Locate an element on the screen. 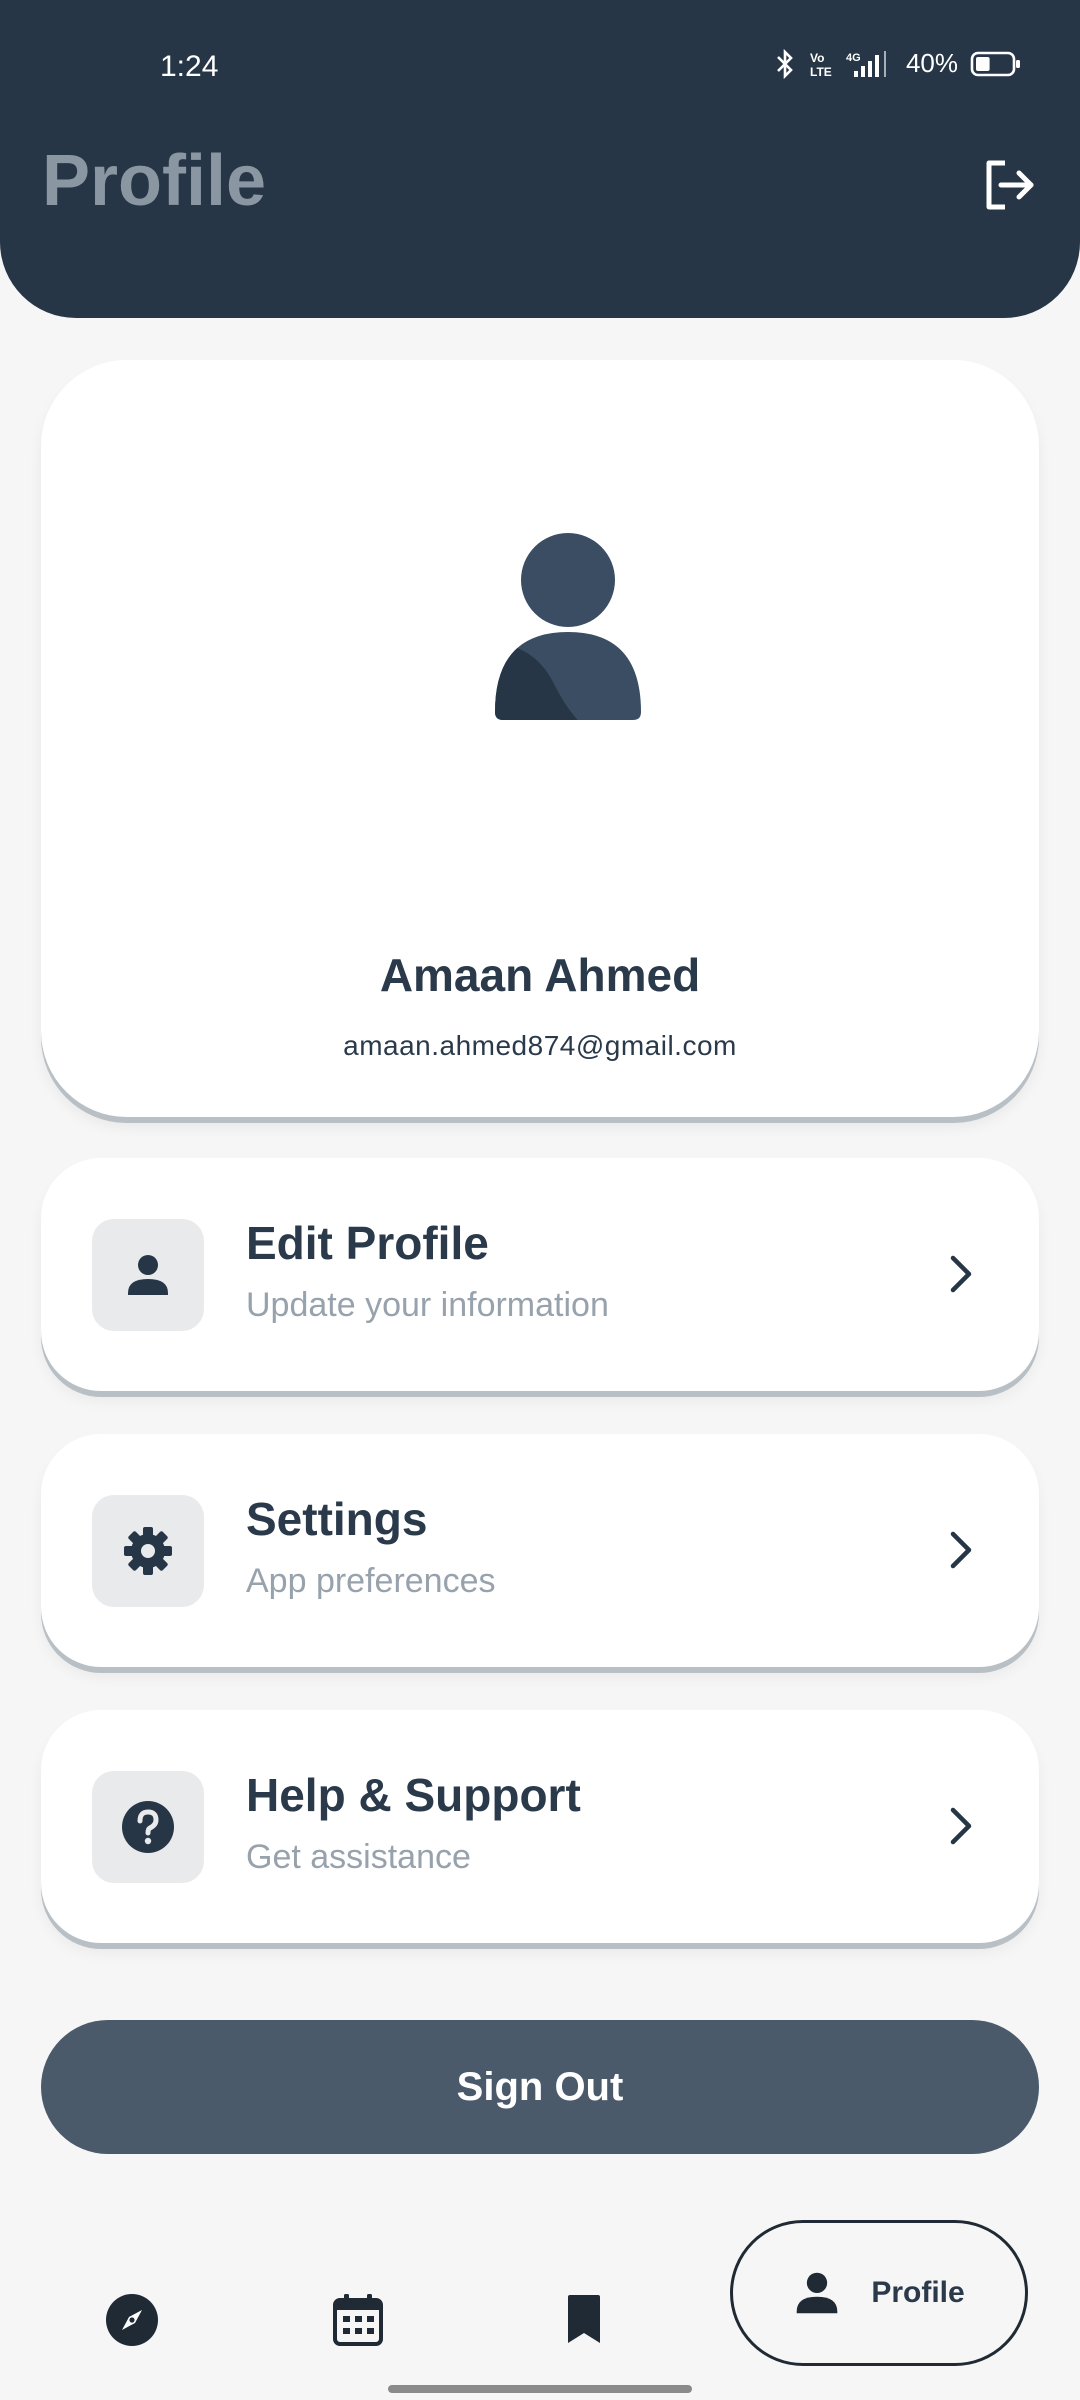 This screenshot has height=2400, width=1080. logout-icon is located at coordinates (1010, 185).